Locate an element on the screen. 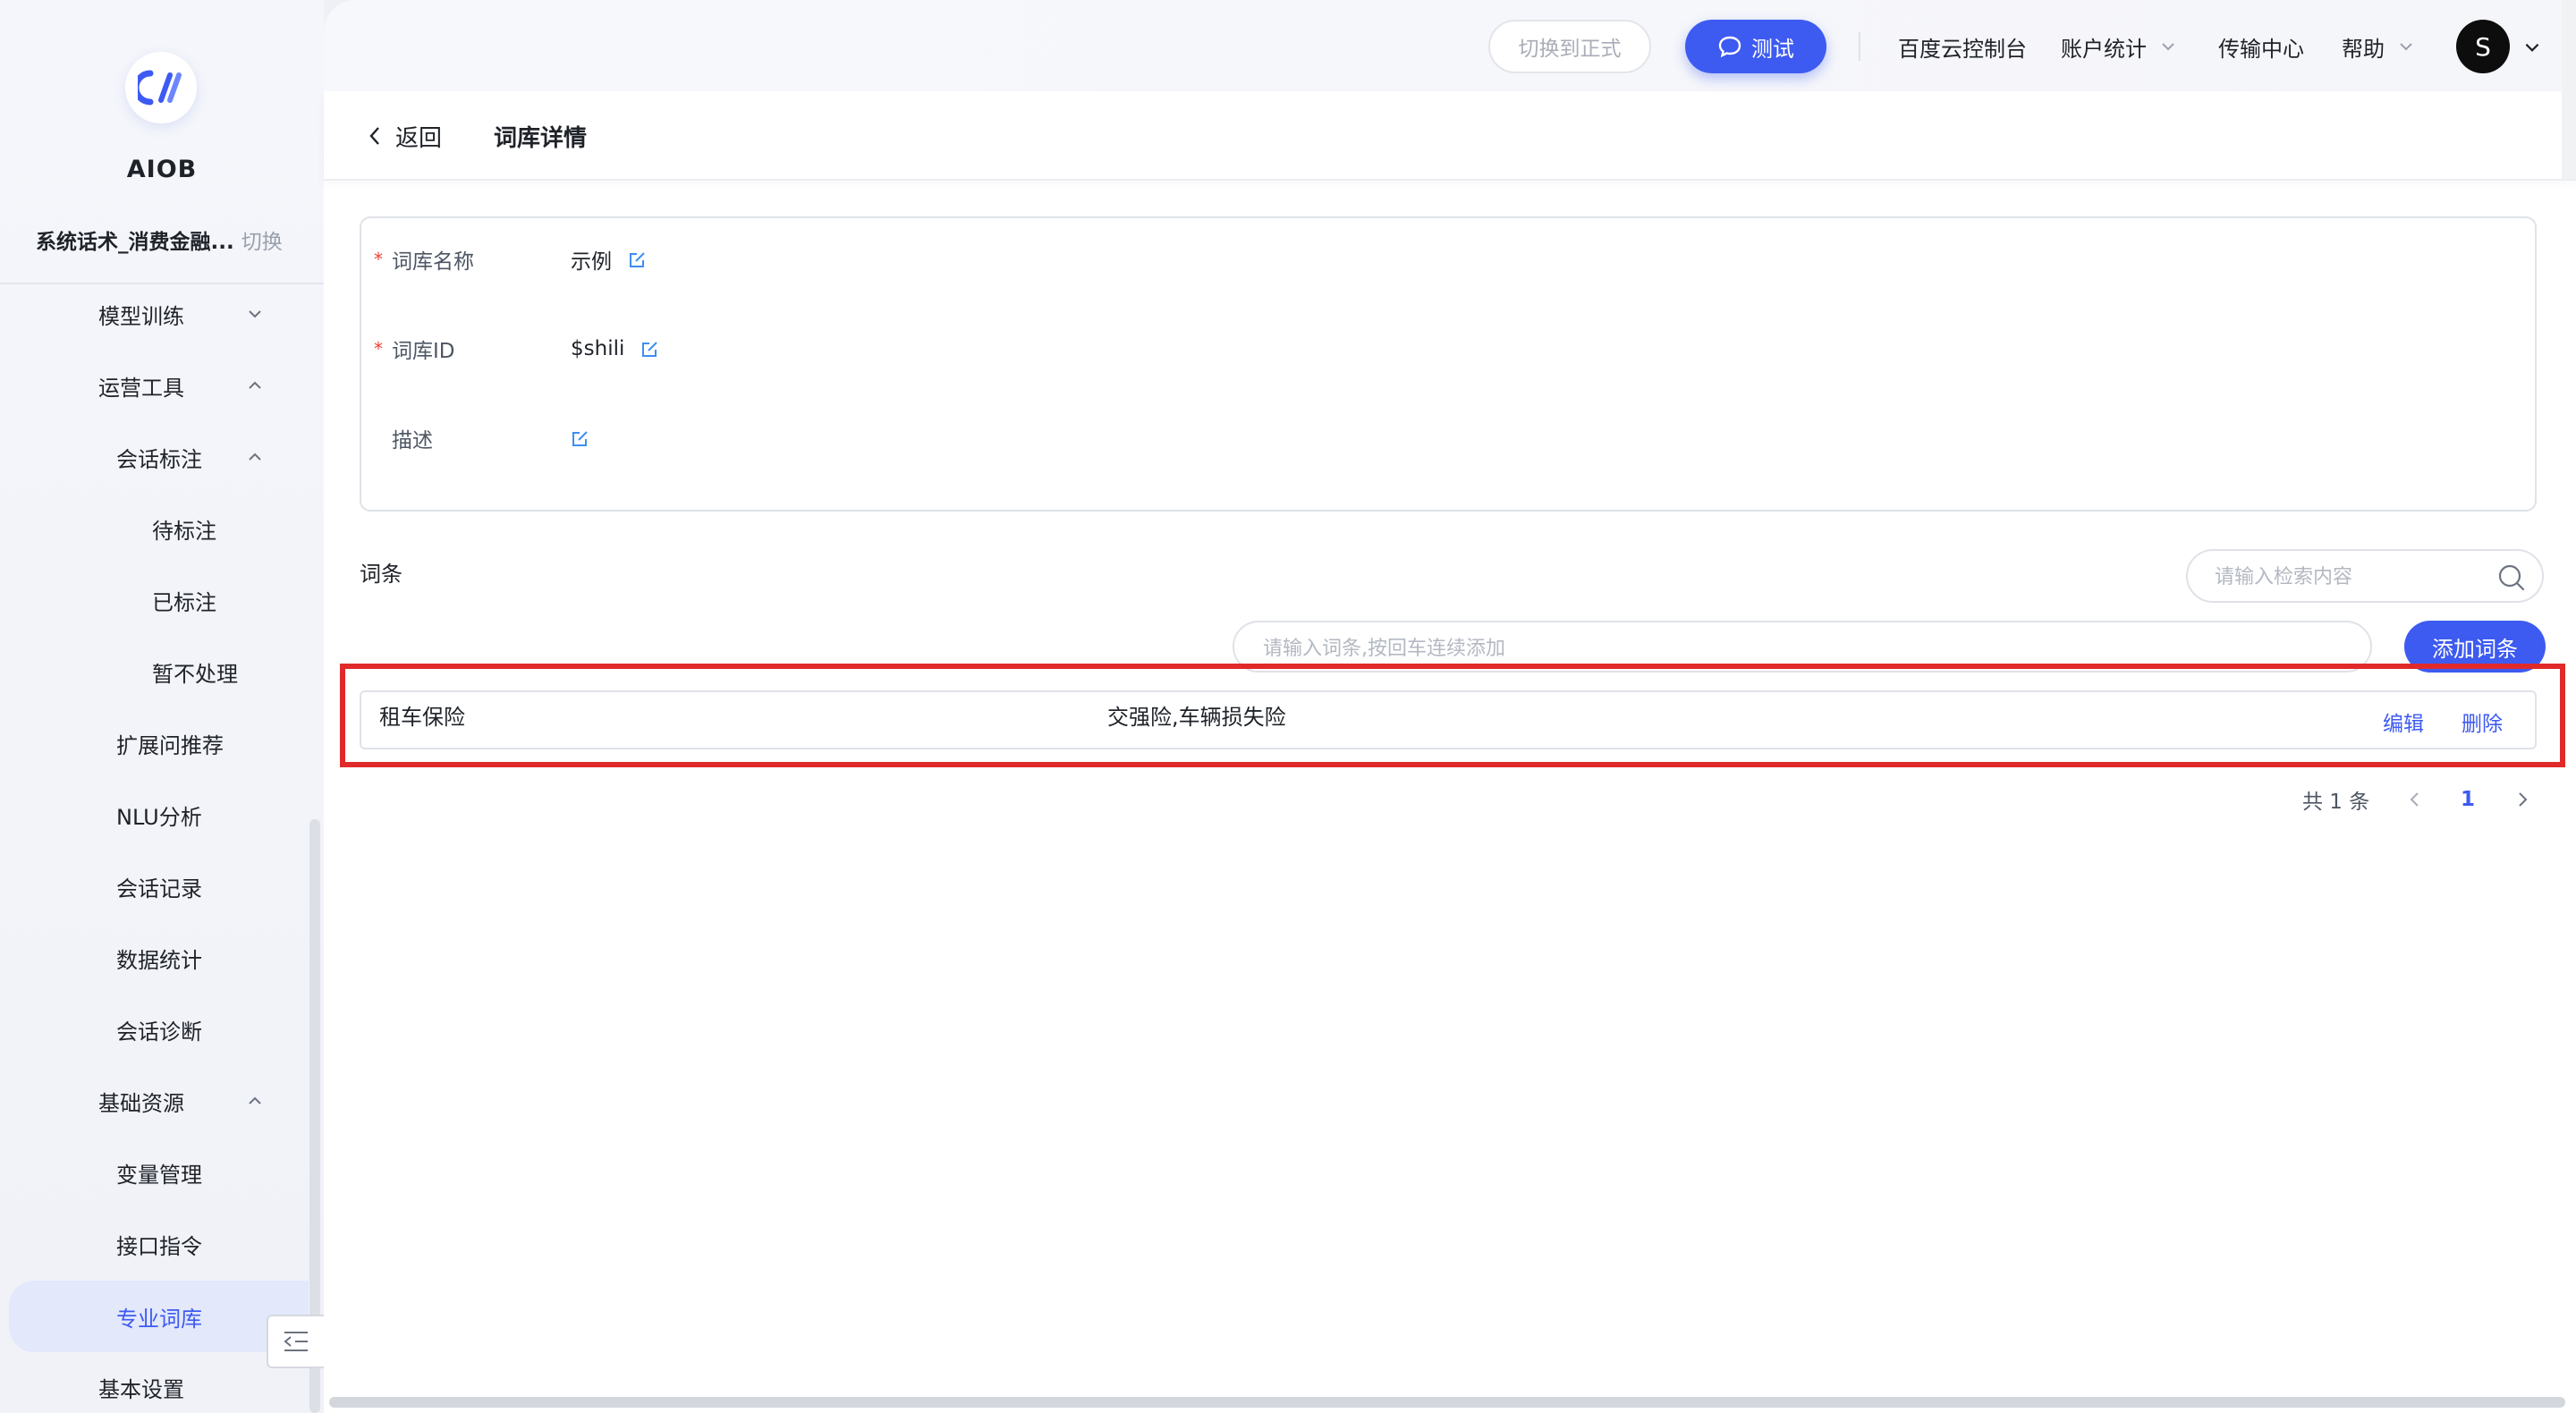 Image resolution: width=2576 pixels, height=1413 pixels. account-stats-menu: 账户统计 is located at coordinates (2119, 46).